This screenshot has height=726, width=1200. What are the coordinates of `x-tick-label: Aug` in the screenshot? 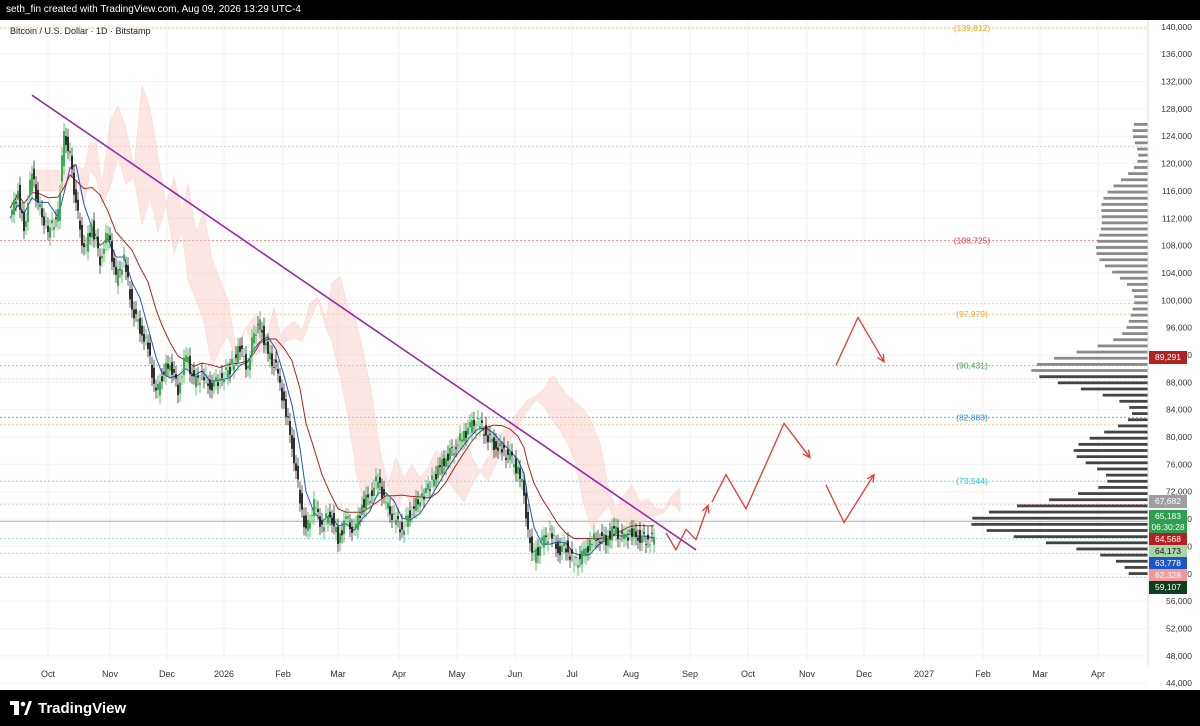 It's located at (631, 674).